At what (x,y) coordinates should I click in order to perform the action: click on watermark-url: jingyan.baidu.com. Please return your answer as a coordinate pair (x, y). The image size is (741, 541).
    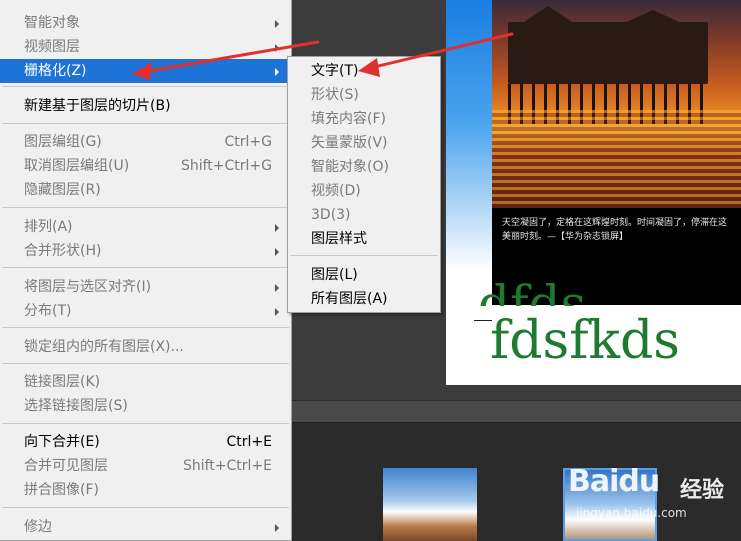
    Looking at the image, I should click on (631, 513).